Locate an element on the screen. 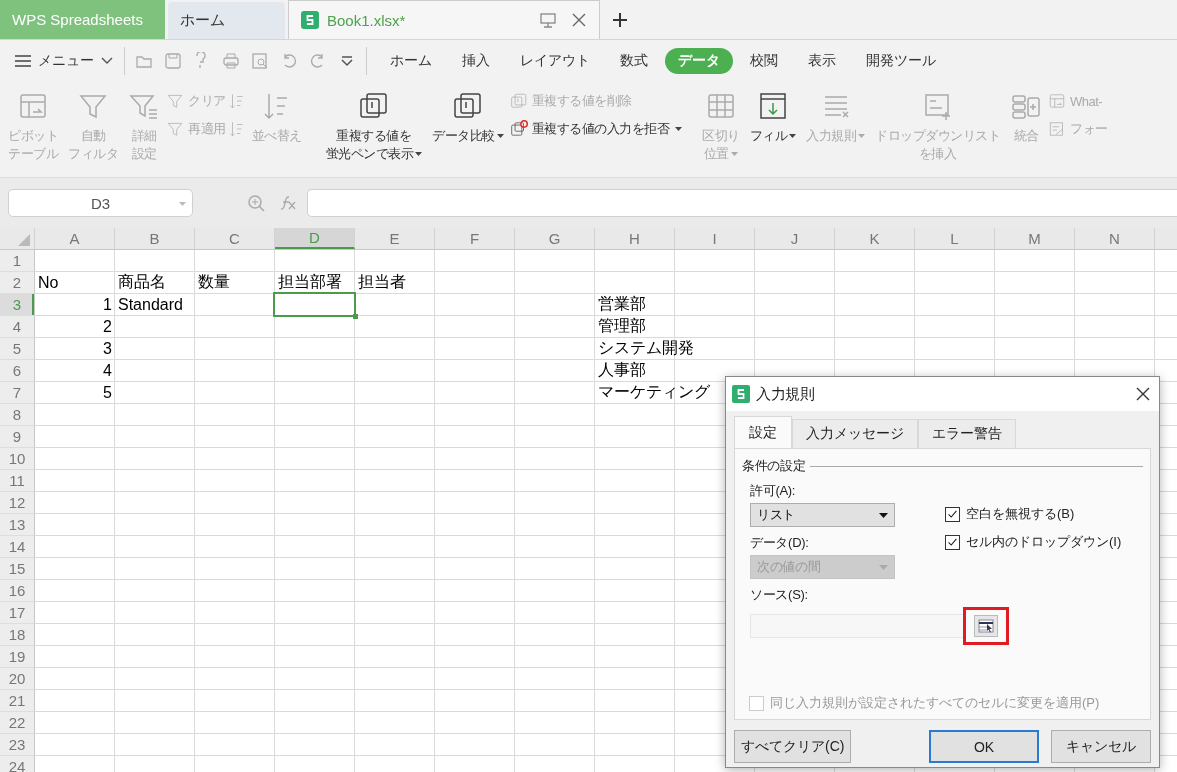 This screenshot has height=772, width=1177. column-header: H is located at coordinates (635, 238).